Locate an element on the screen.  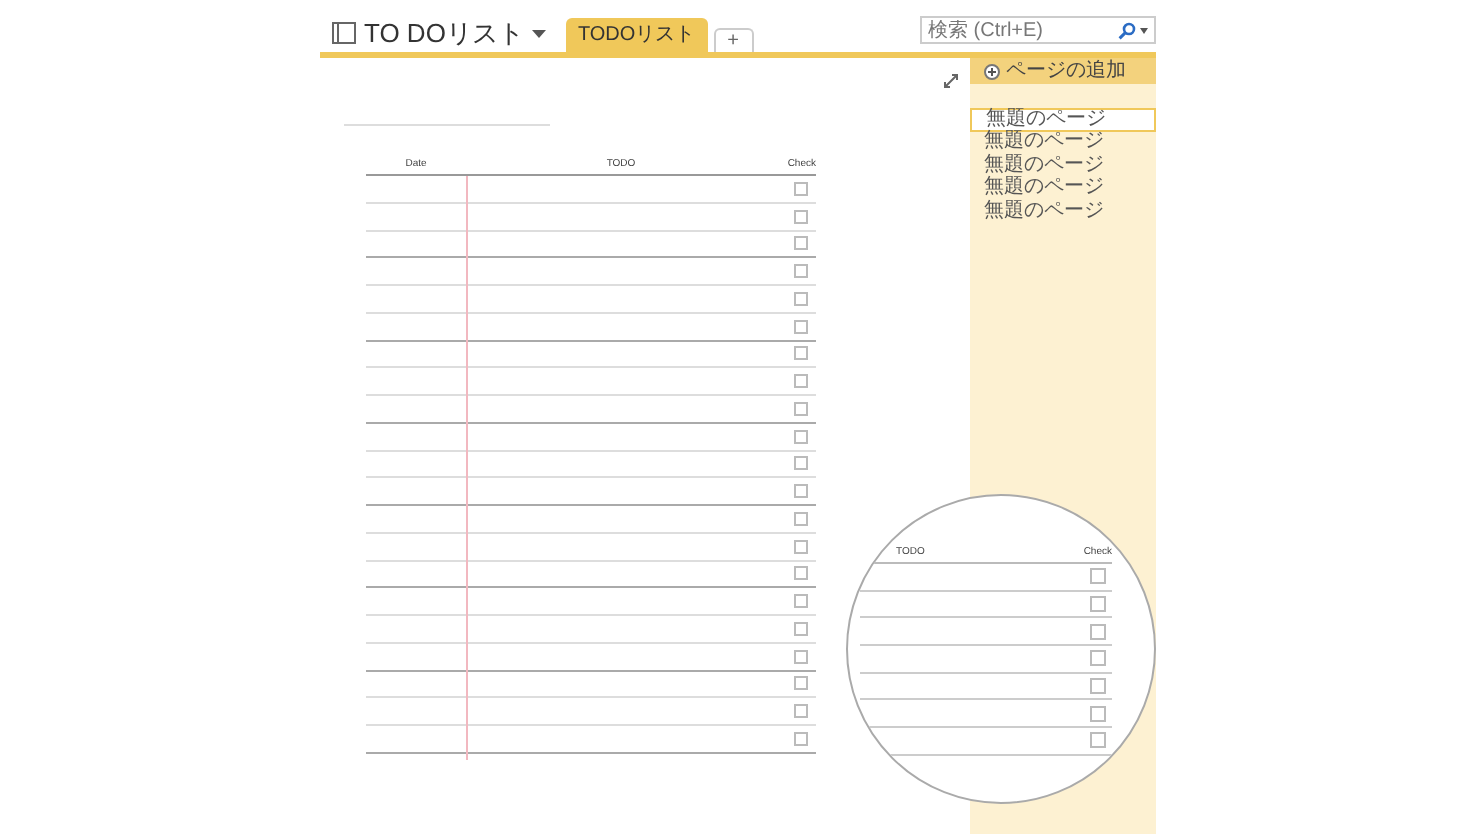
search-icon is located at coordinates (1127, 30).